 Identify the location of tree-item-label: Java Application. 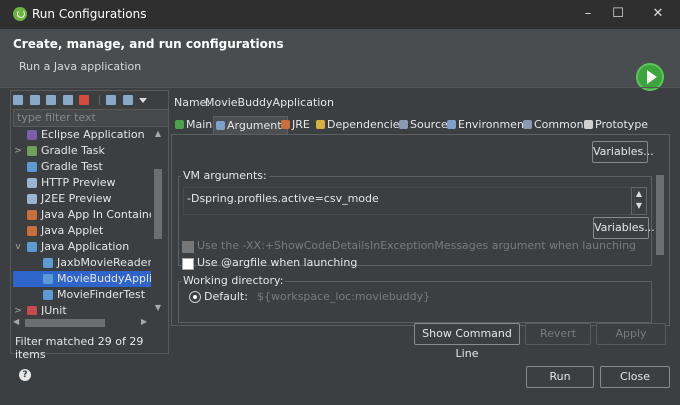
(85, 246).